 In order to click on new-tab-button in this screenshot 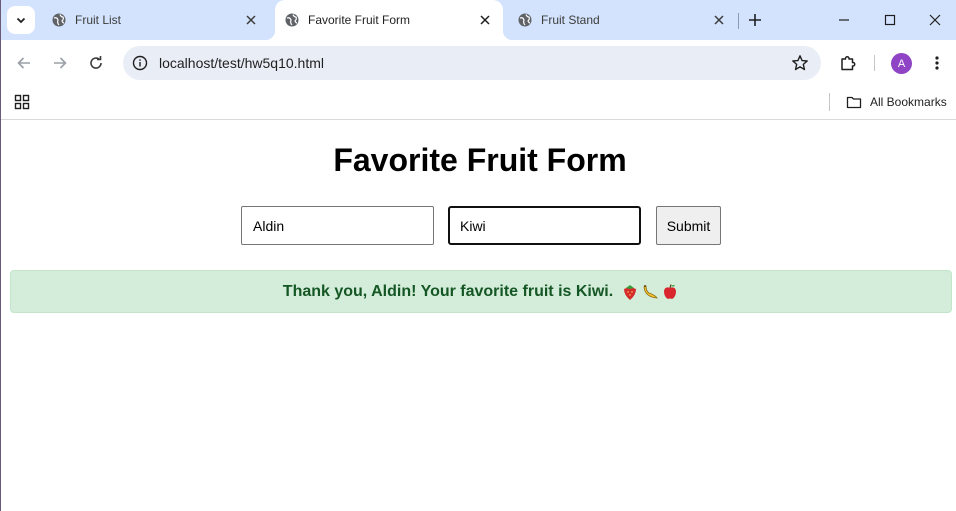, I will do `click(755, 20)`.